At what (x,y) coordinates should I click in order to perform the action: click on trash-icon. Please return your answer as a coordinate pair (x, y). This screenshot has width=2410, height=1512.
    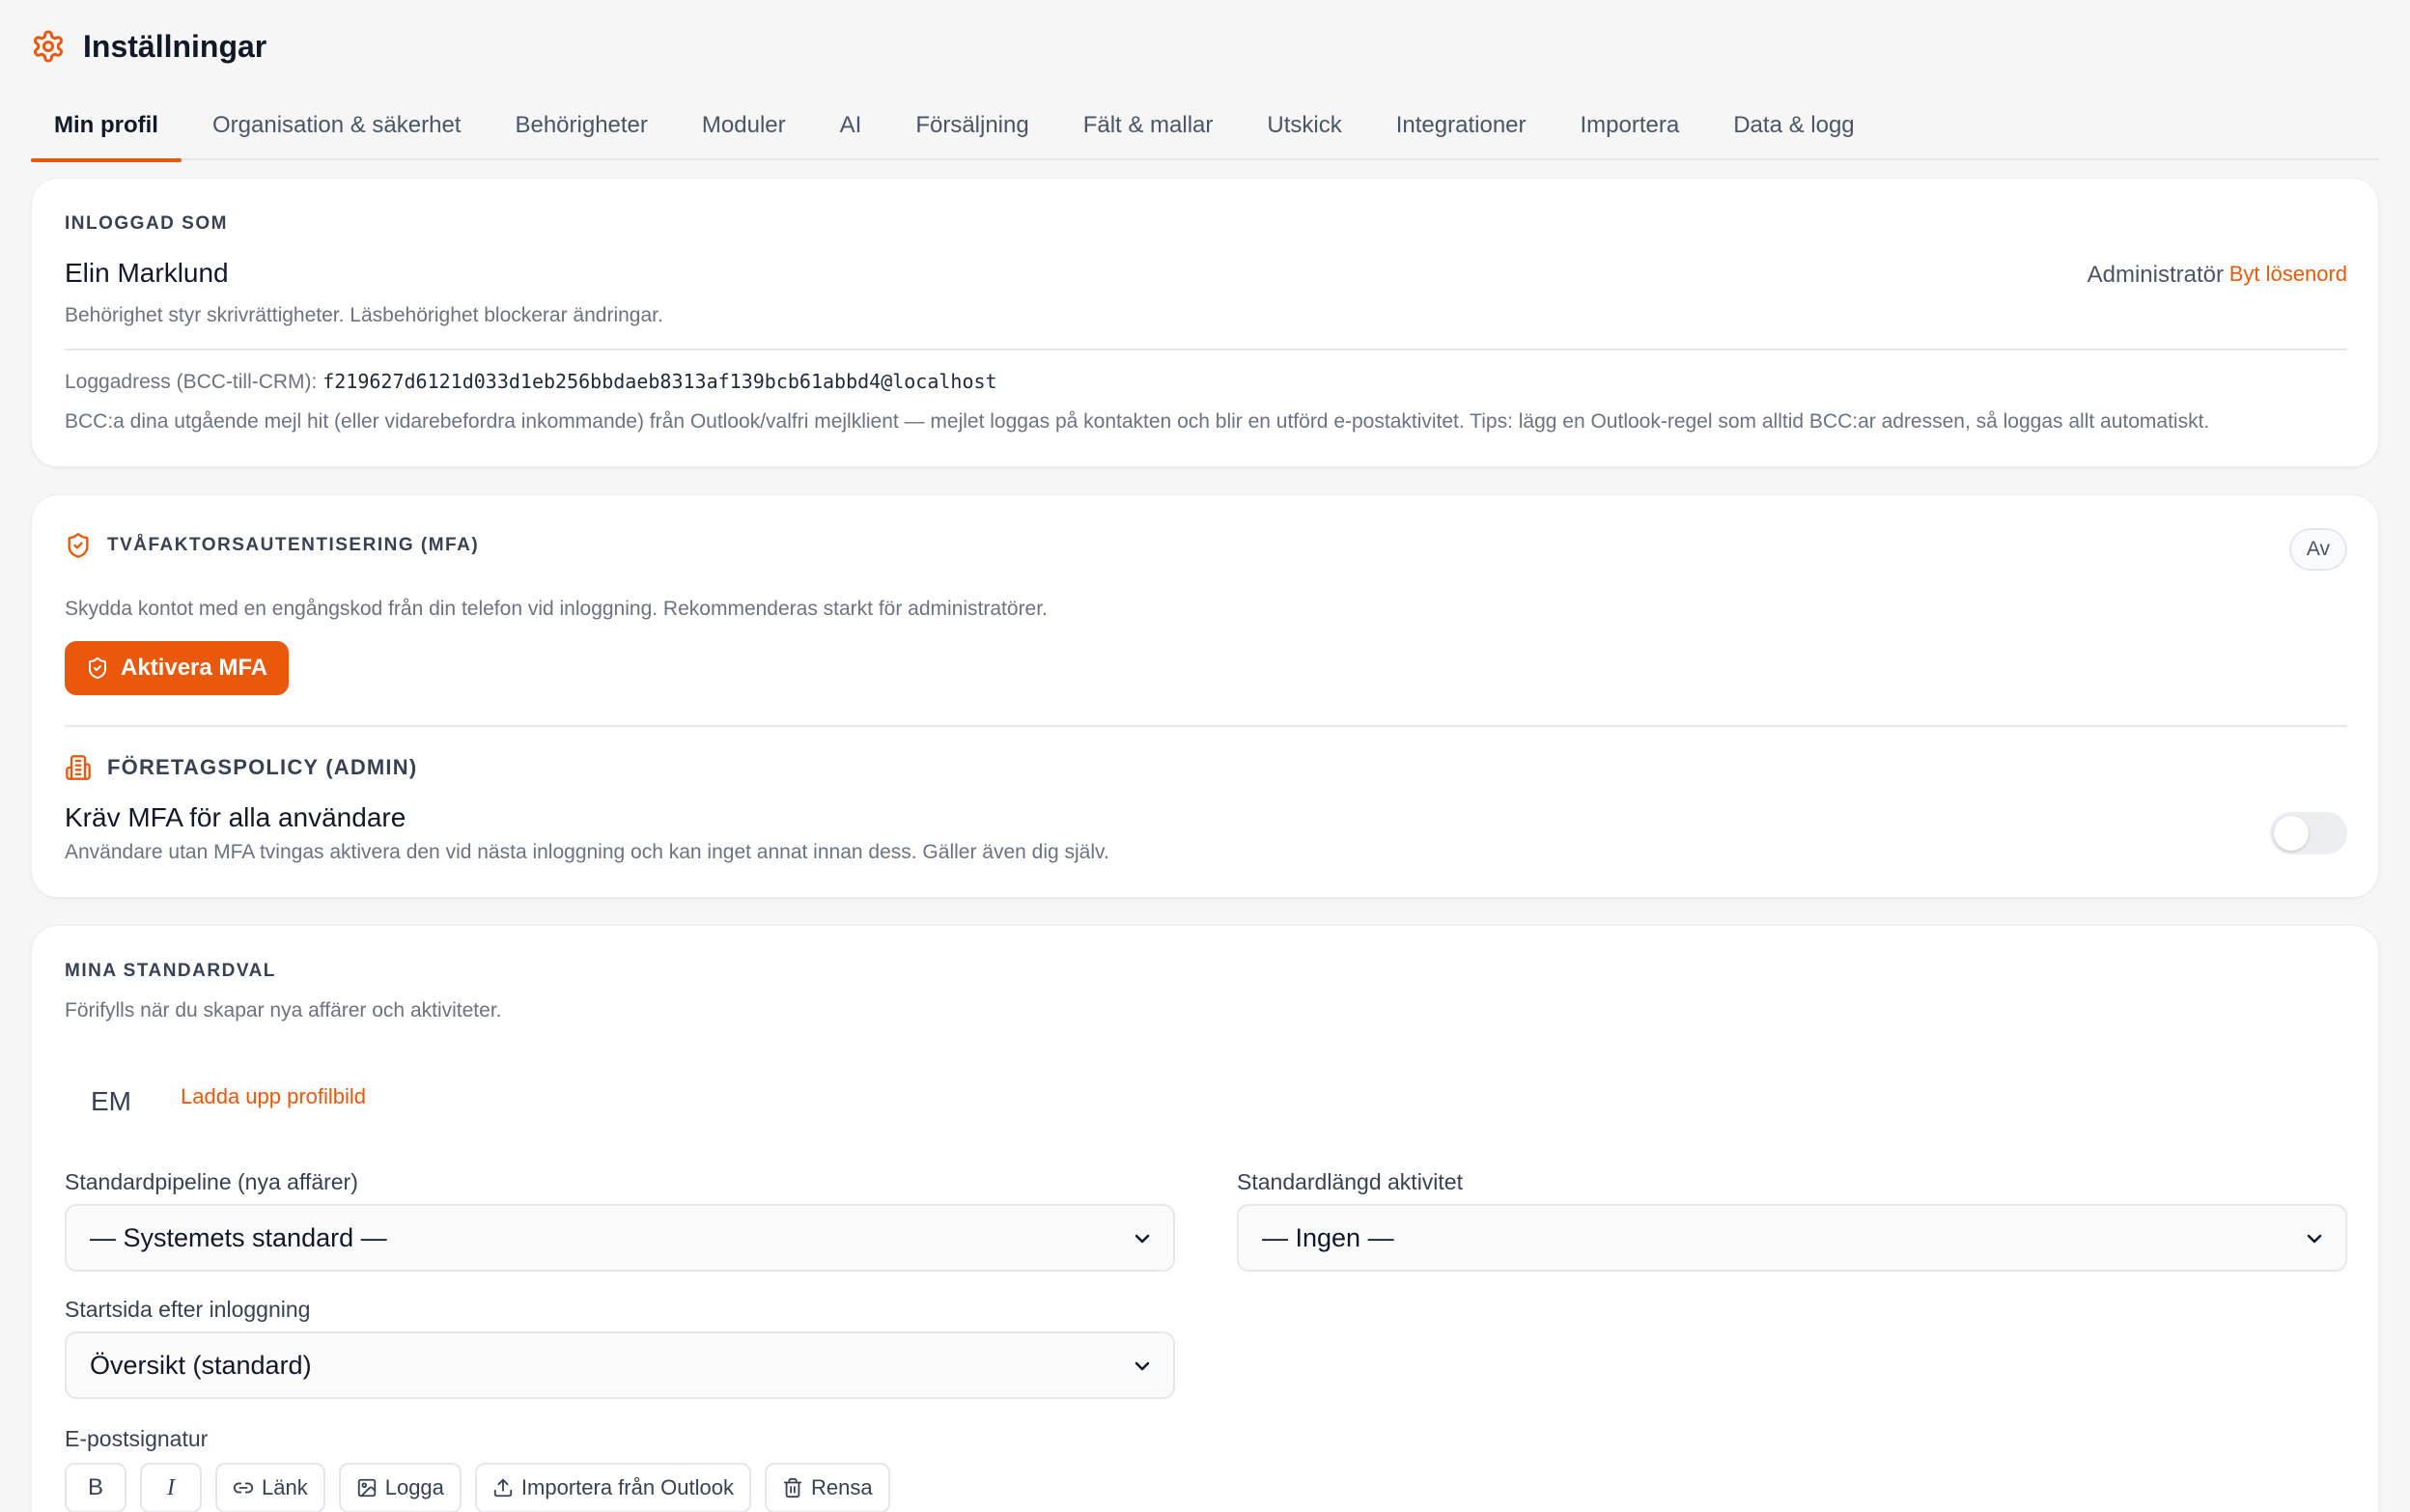
    Looking at the image, I should click on (793, 1488).